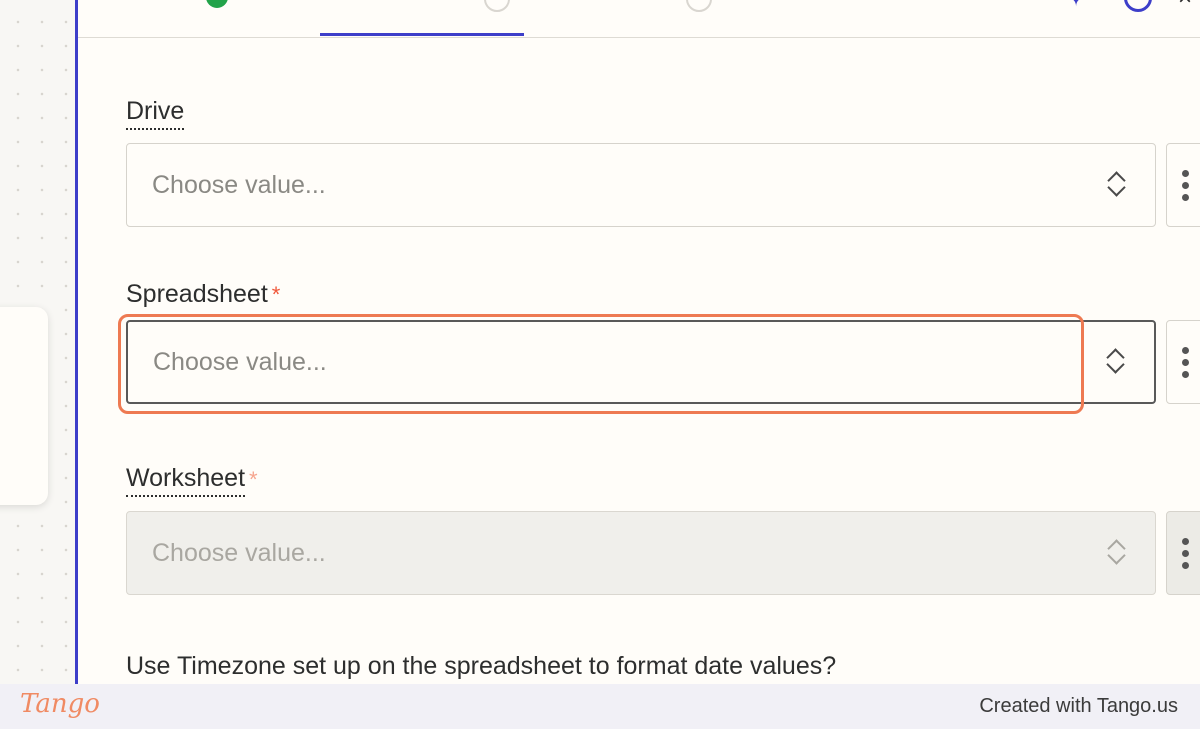  What do you see at coordinates (217, 4) in the screenshot?
I see `completed-step-check-icon` at bounding box center [217, 4].